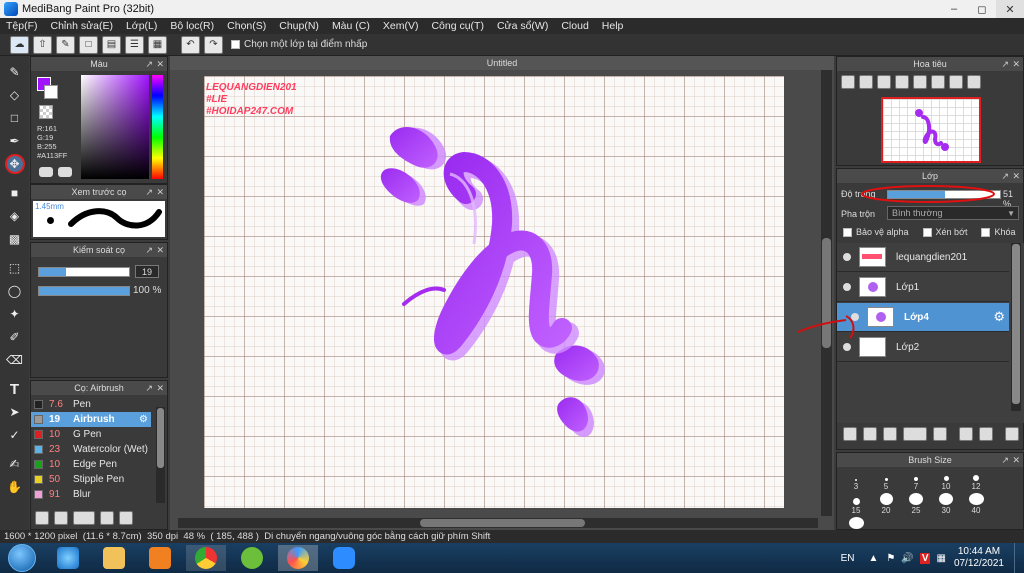 Image resolution: width=1024 pixels, height=573 pixels. What do you see at coordinates (157, 127) in the screenshot?
I see `hue-slider` at bounding box center [157, 127].